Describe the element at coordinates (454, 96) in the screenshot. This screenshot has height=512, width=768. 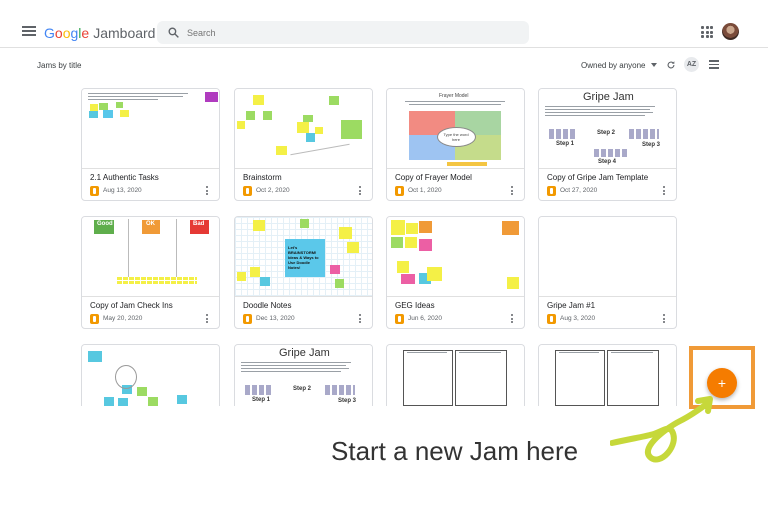
I see `frayer-title: Frayer Model` at that location.